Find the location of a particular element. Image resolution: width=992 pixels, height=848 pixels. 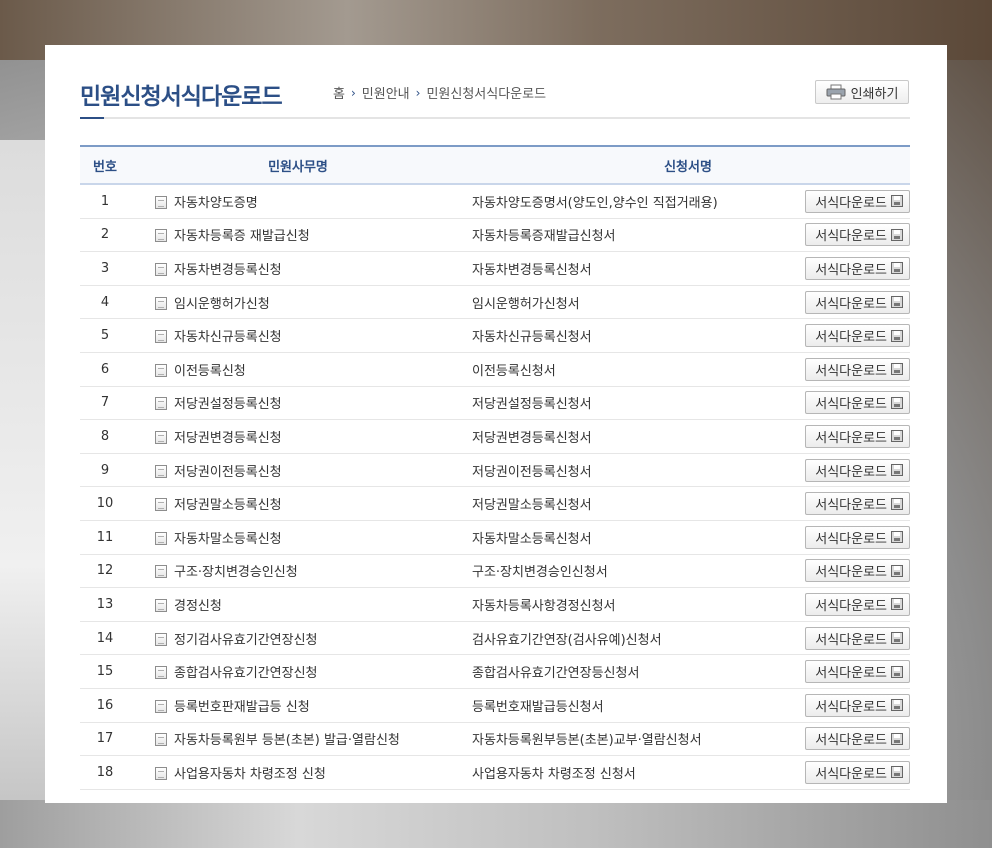

table-row: 3 자동차변경등록신청 자동차변경등록신청서 서식다운로드 is located at coordinates (495, 268).